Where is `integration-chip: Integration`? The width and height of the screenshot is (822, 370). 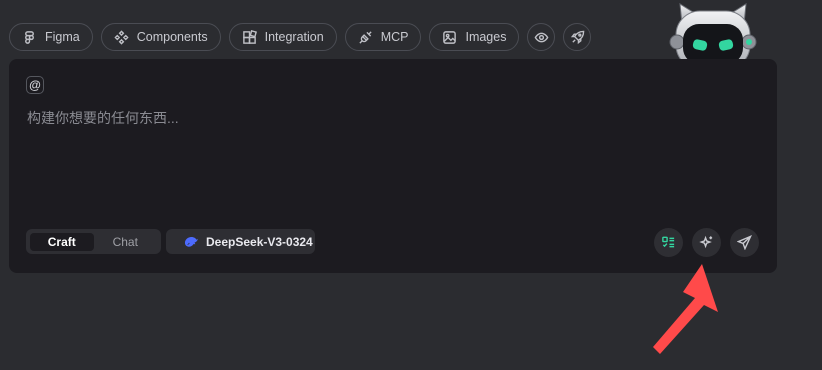
integration-chip: Integration is located at coordinates (282, 37).